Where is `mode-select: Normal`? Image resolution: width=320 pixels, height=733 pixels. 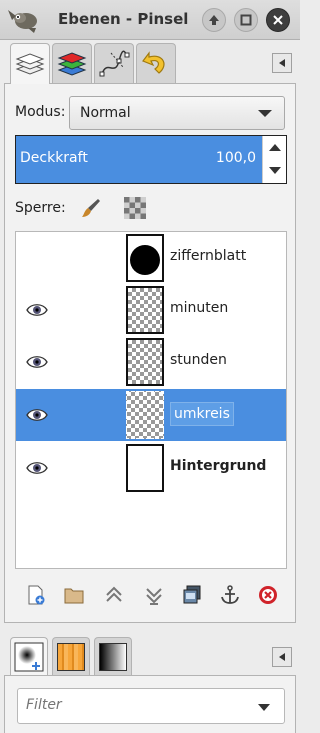 mode-select: Normal is located at coordinates (177, 113).